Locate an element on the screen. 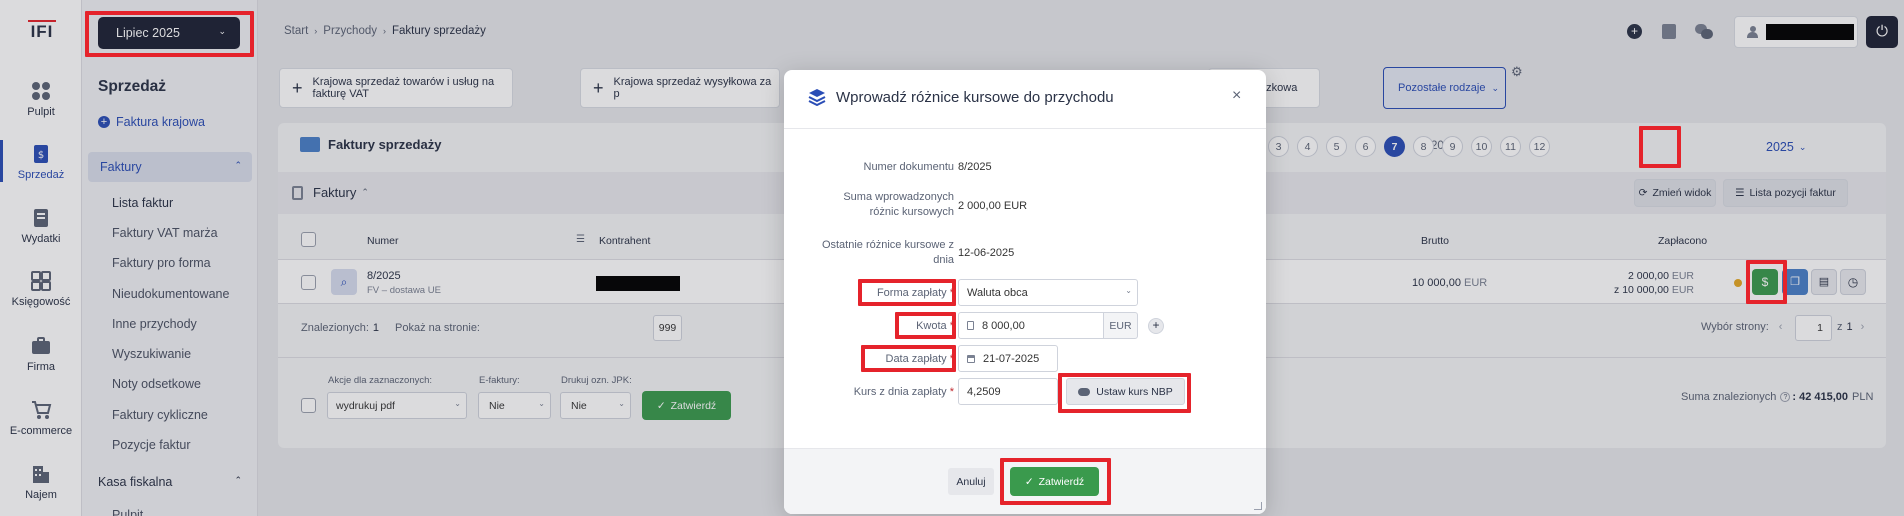 The width and height of the screenshot is (1904, 516). label-text: Forma zapłaty is located at coordinates (911, 293).